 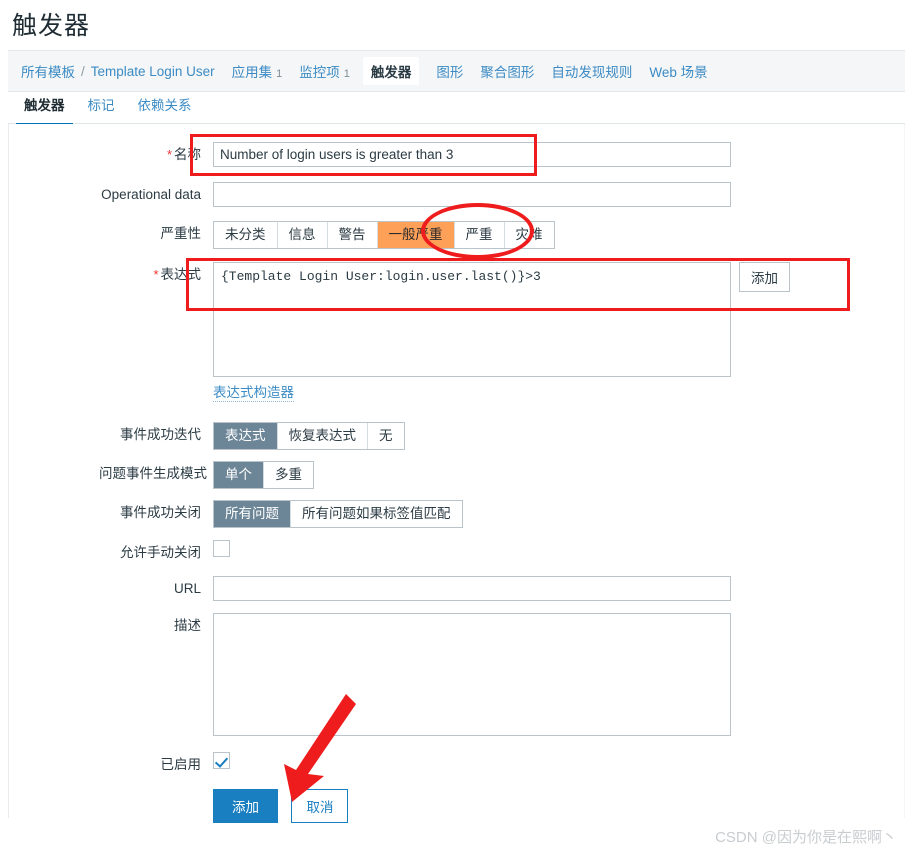 What do you see at coordinates (386, 436) in the screenshot?
I see `recovery-mode-option-none: 无` at bounding box center [386, 436].